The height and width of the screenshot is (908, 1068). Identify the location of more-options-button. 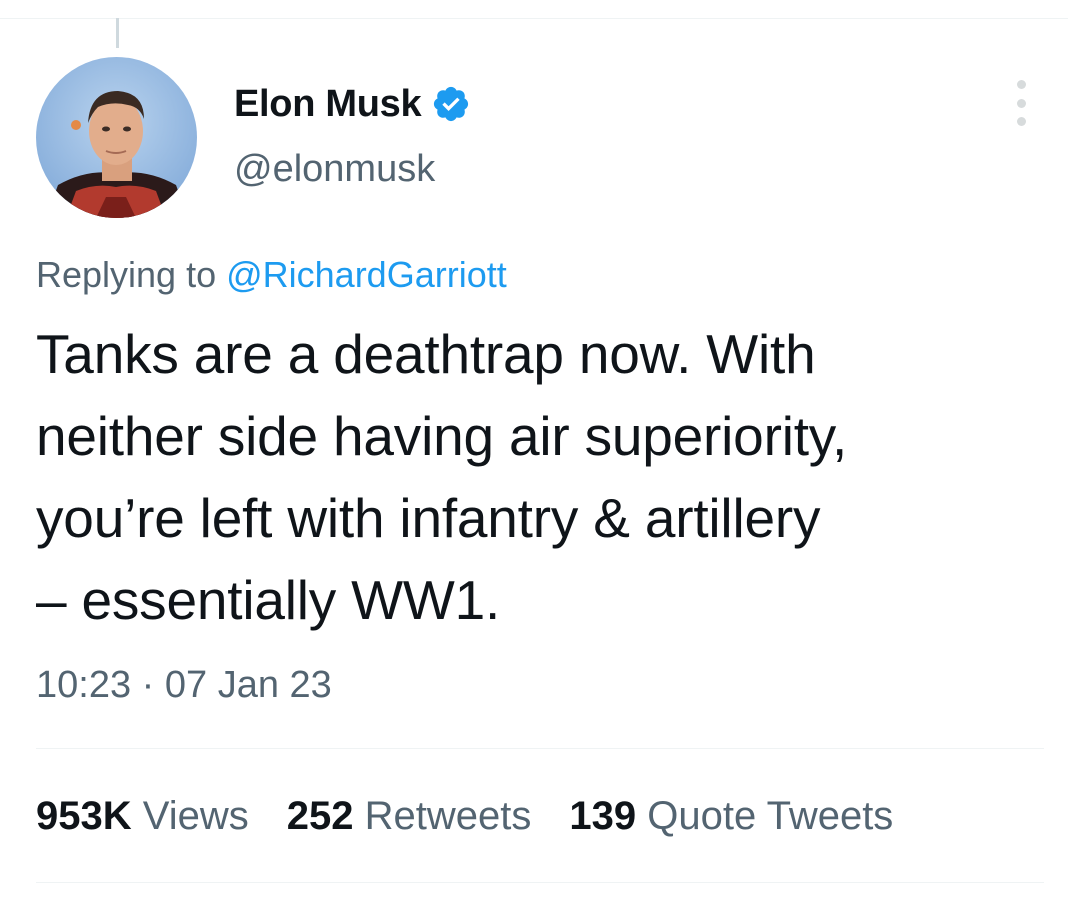
(1021, 103).